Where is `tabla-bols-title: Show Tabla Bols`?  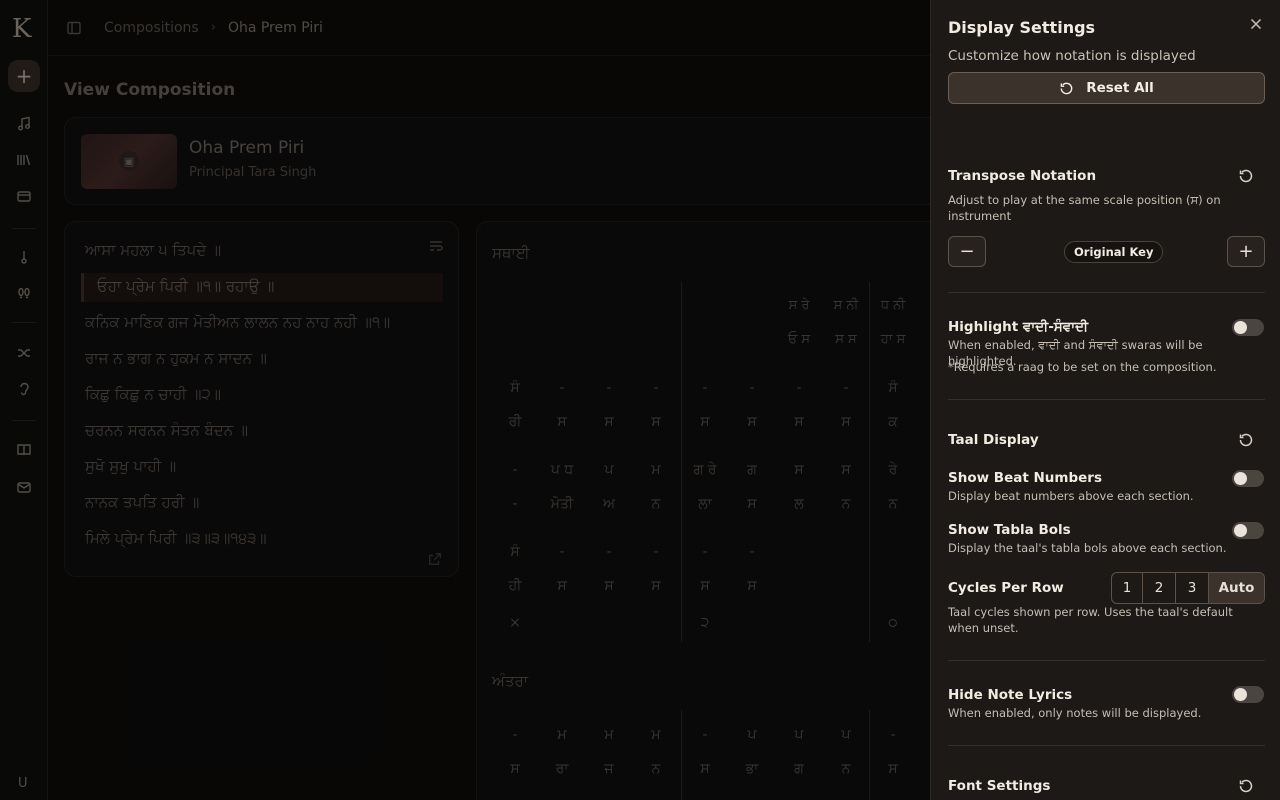 tabla-bols-title: Show Tabla Bols is located at coordinates (1009, 530).